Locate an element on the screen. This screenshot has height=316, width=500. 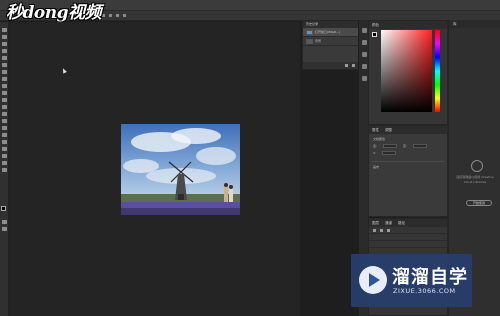
properties-icon is located at coordinates (364, 42).